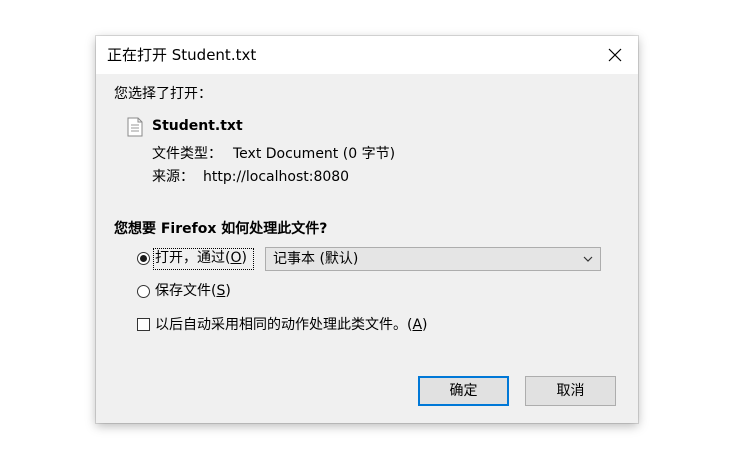 The height and width of the screenshot is (470, 753). Describe the element at coordinates (276, 177) in the screenshot. I see `file-source-value: http://localhost:8080` at that location.